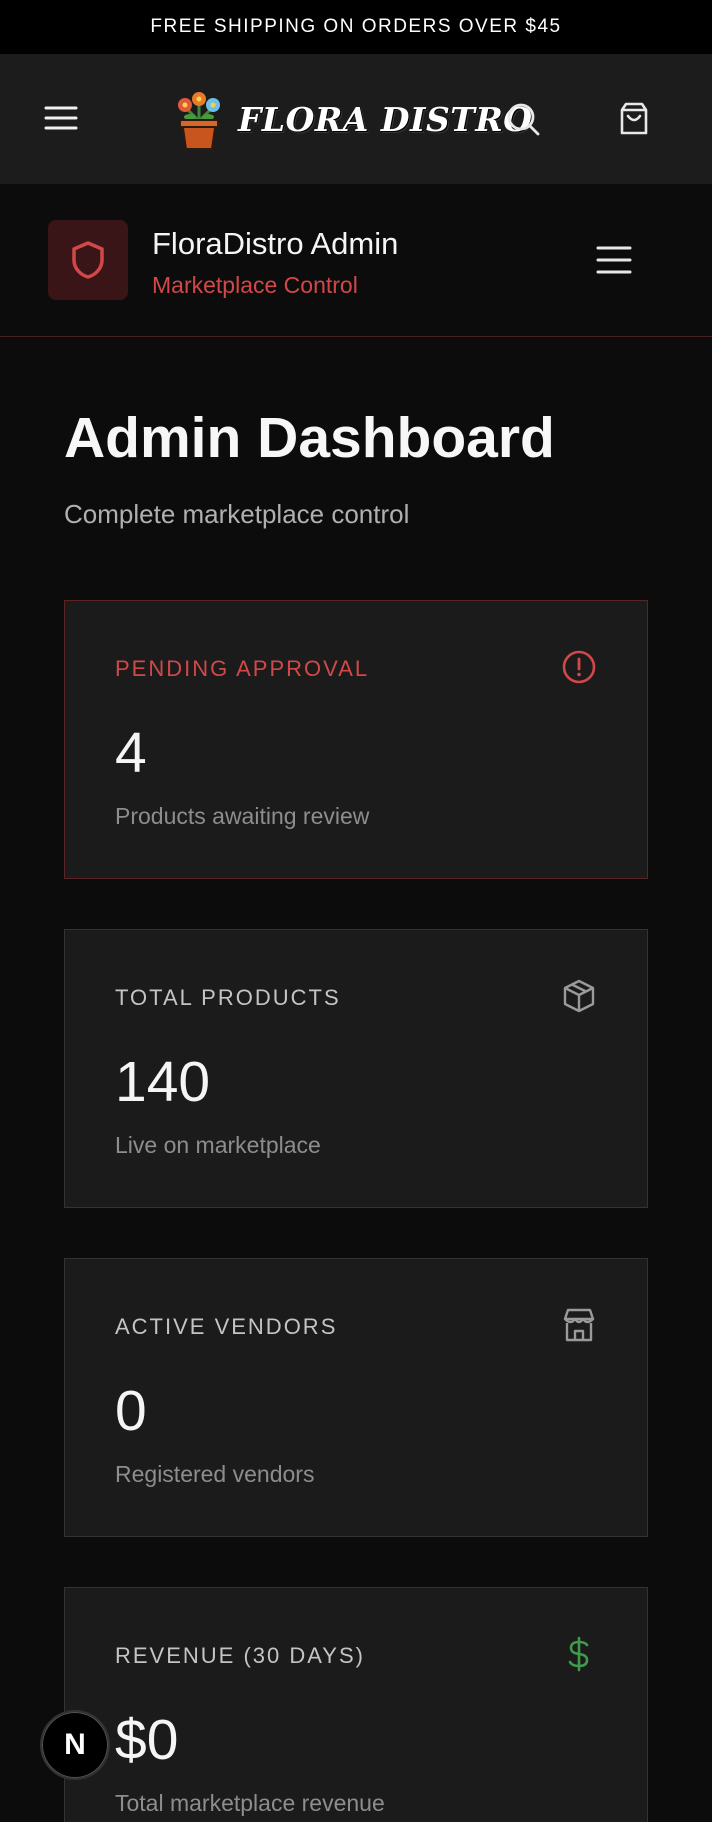  I want to click on brand-logo: FLORA DISTRO, so click(352, 119).